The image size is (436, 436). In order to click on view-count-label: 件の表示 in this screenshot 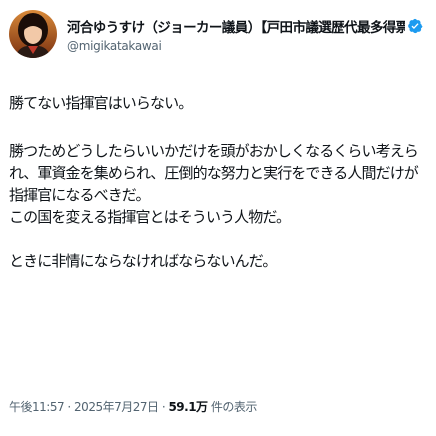, I will do `click(232, 407)`.